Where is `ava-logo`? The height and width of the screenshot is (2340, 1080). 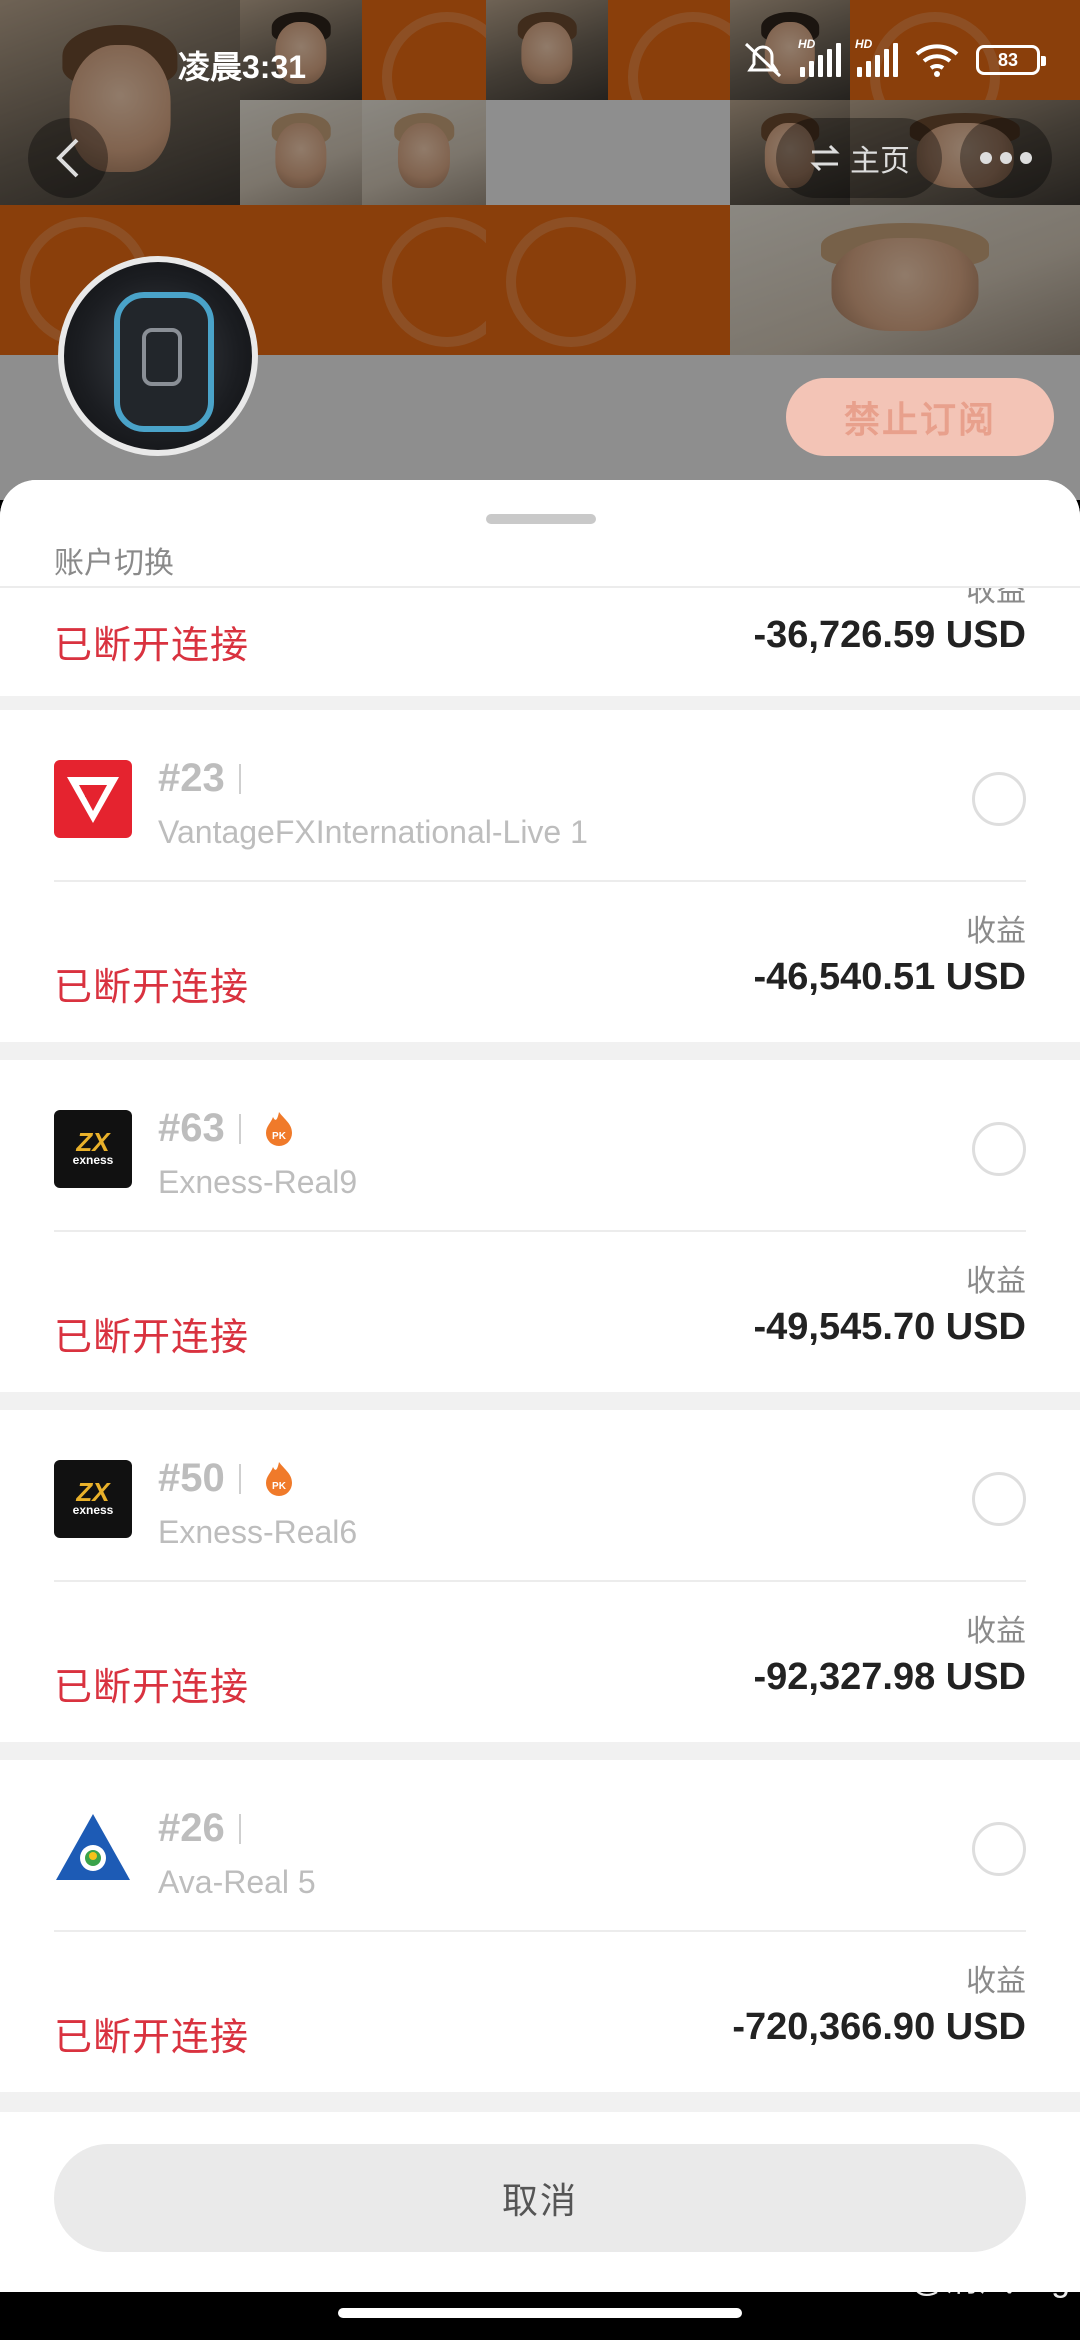
ava-logo is located at coordinates (93, 1849).